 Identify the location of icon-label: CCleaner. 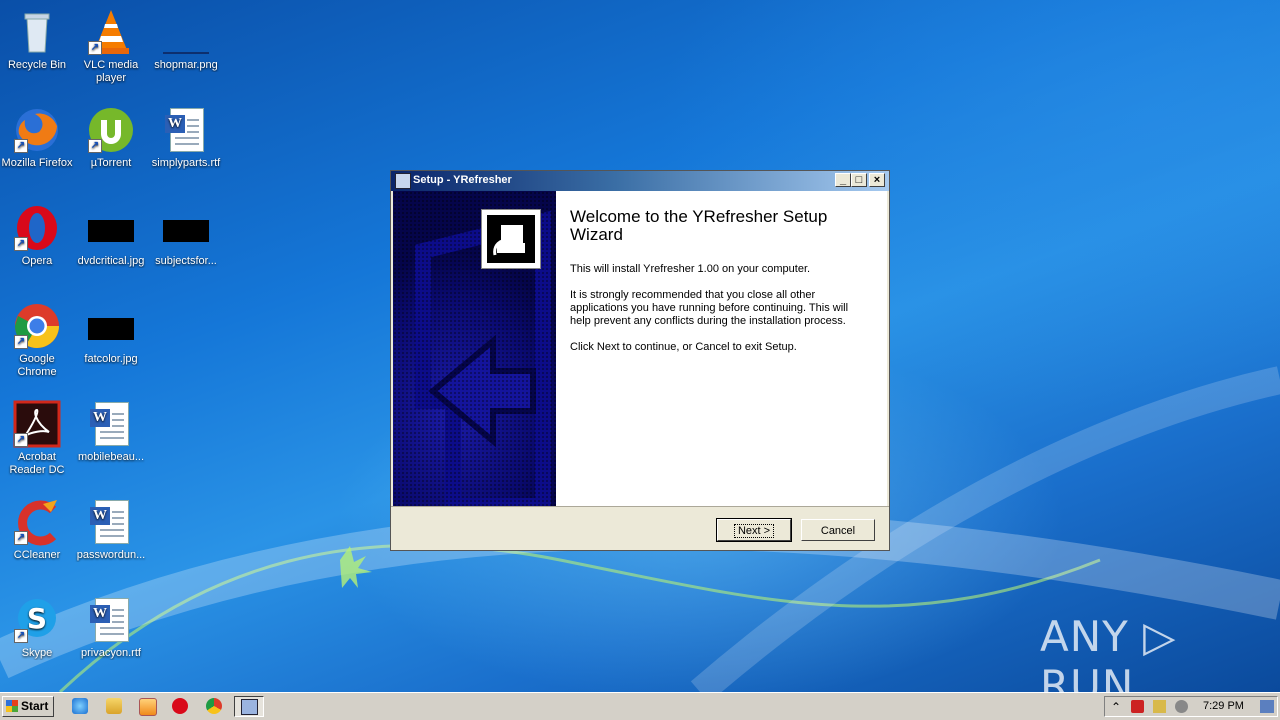
(37, 555).